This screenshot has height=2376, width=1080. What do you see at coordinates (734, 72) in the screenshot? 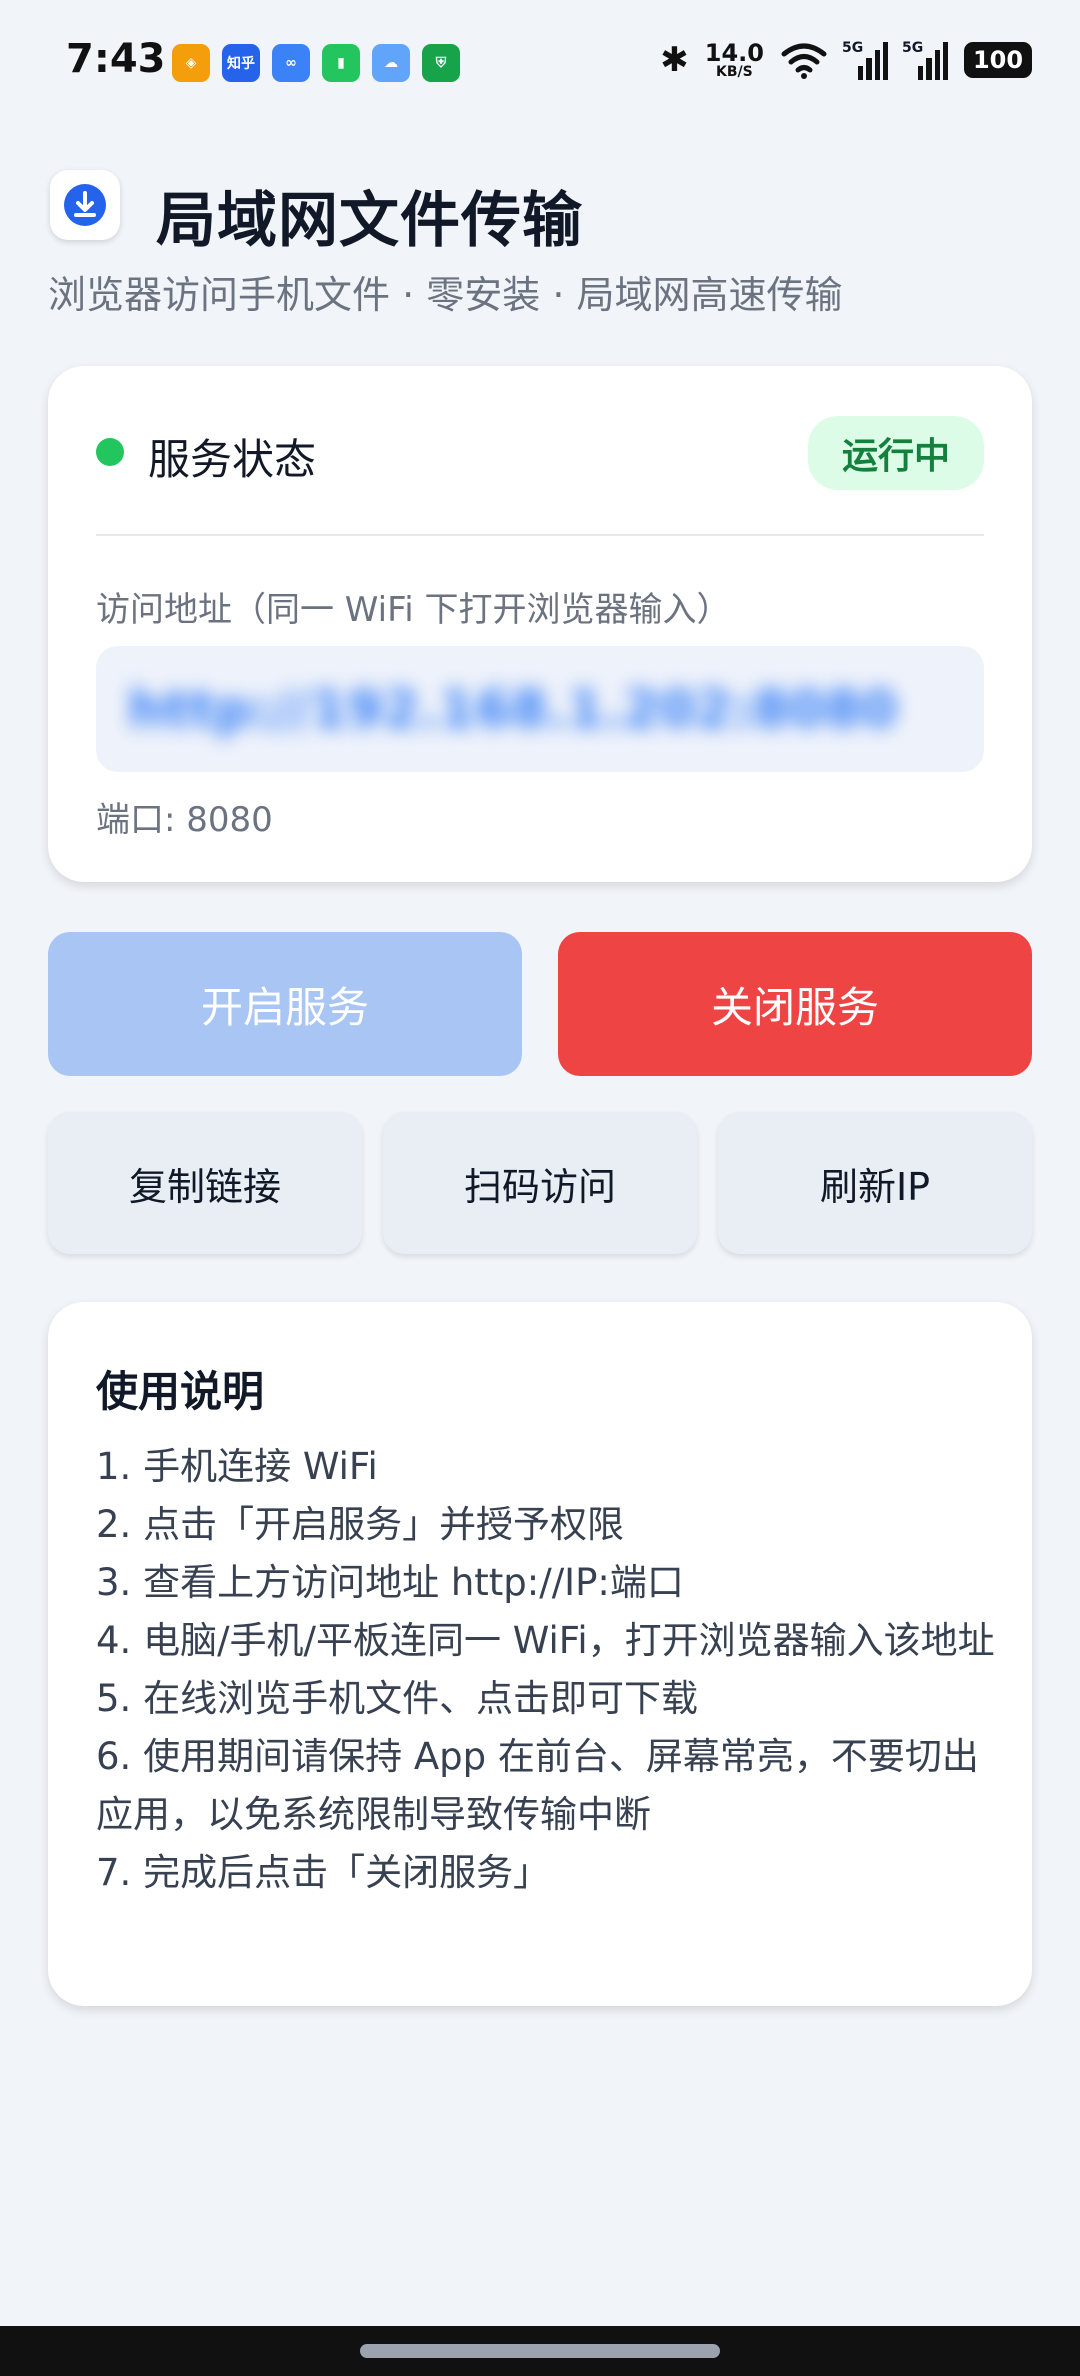
I see `network-speed-unit: KB/S` at bounding box center [734, 72].